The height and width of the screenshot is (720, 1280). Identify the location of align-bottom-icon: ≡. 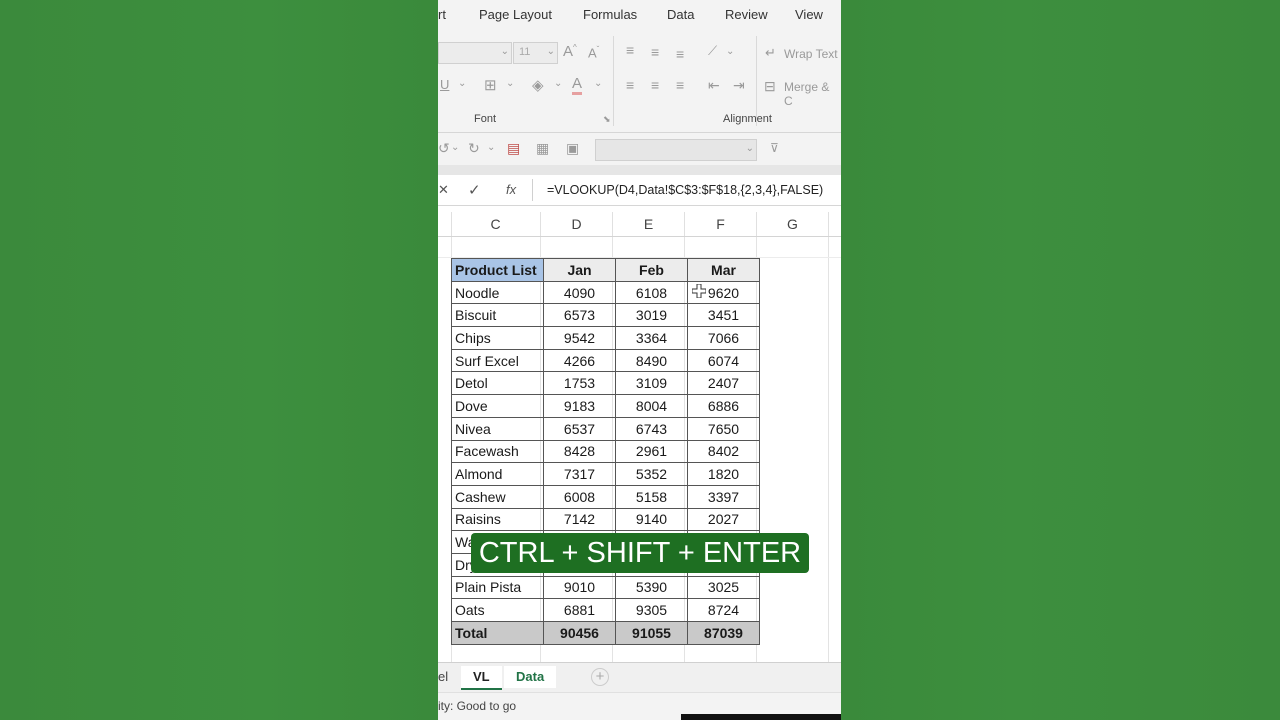
(680, 54).